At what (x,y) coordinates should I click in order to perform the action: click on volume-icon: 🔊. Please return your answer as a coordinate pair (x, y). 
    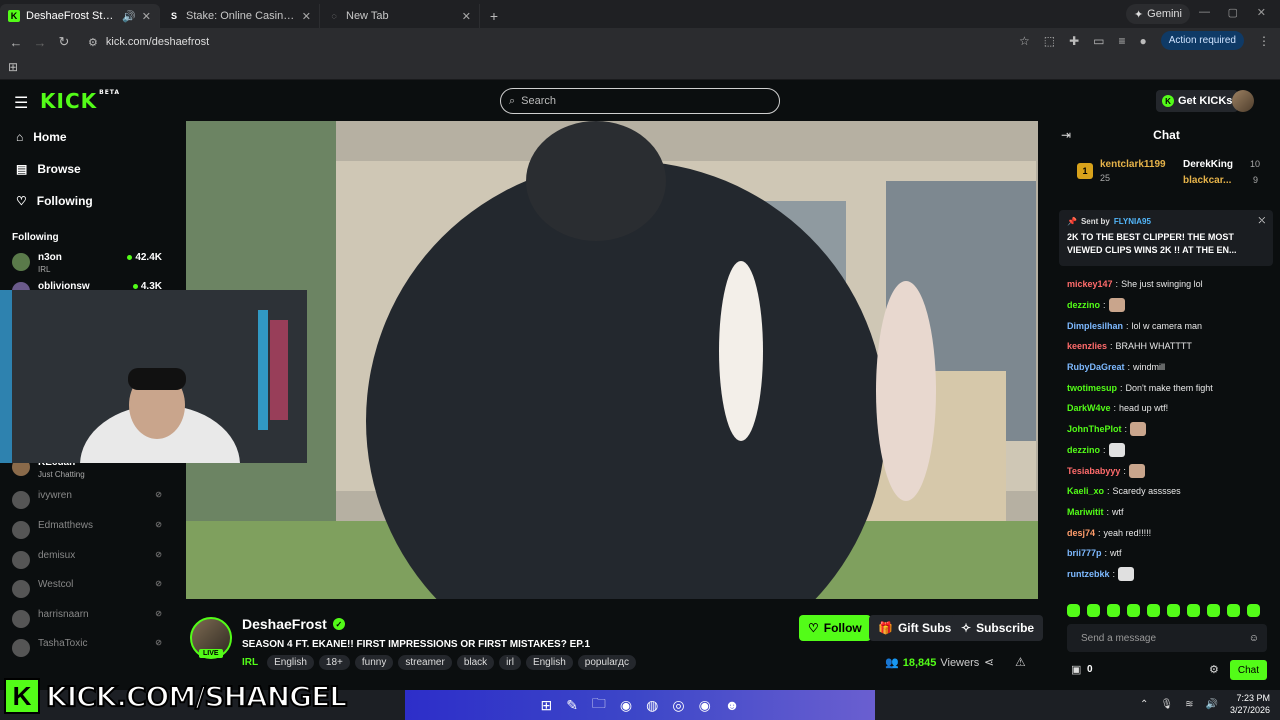
    Looking at the image, I should click on (1212, 704).